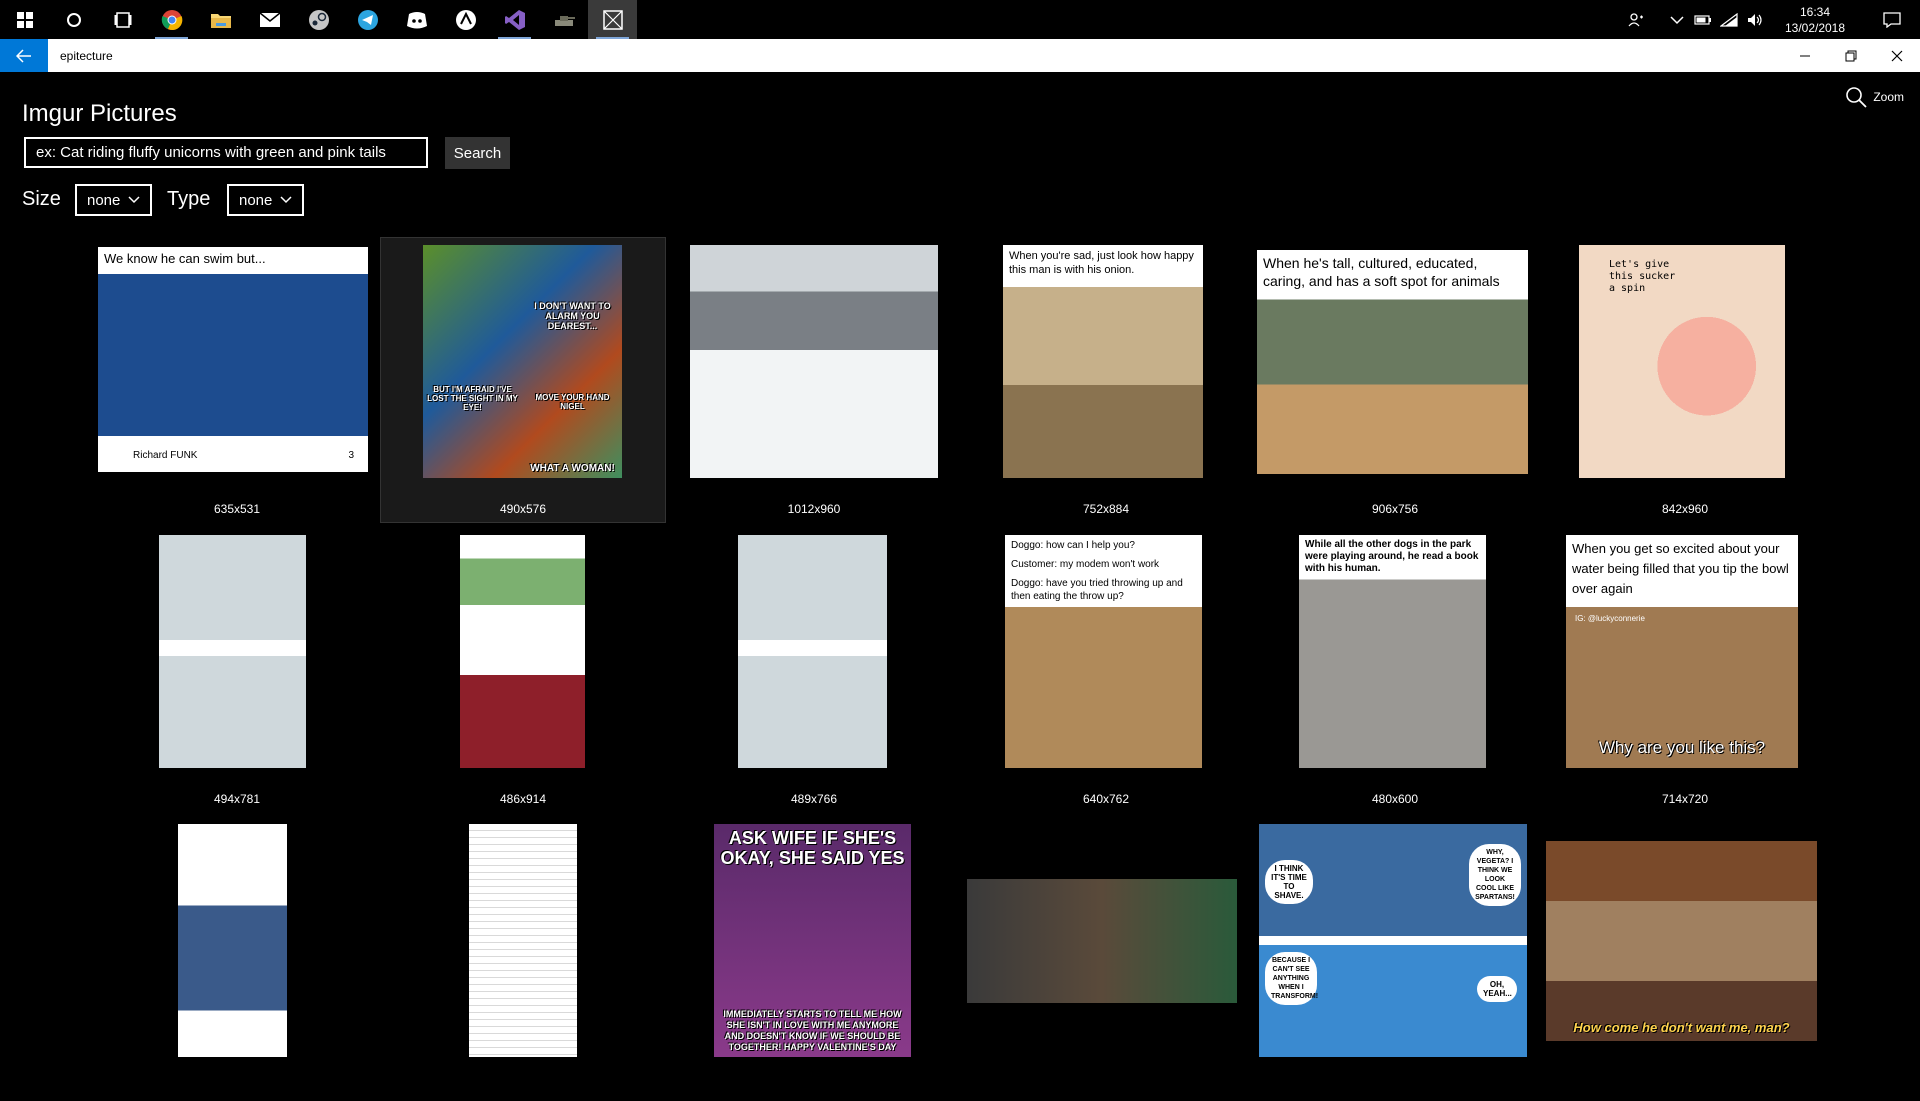 Image resolution: width=1920 pixels, height=1101 pixels. I want to click on close-icon, so click(1897, 55).